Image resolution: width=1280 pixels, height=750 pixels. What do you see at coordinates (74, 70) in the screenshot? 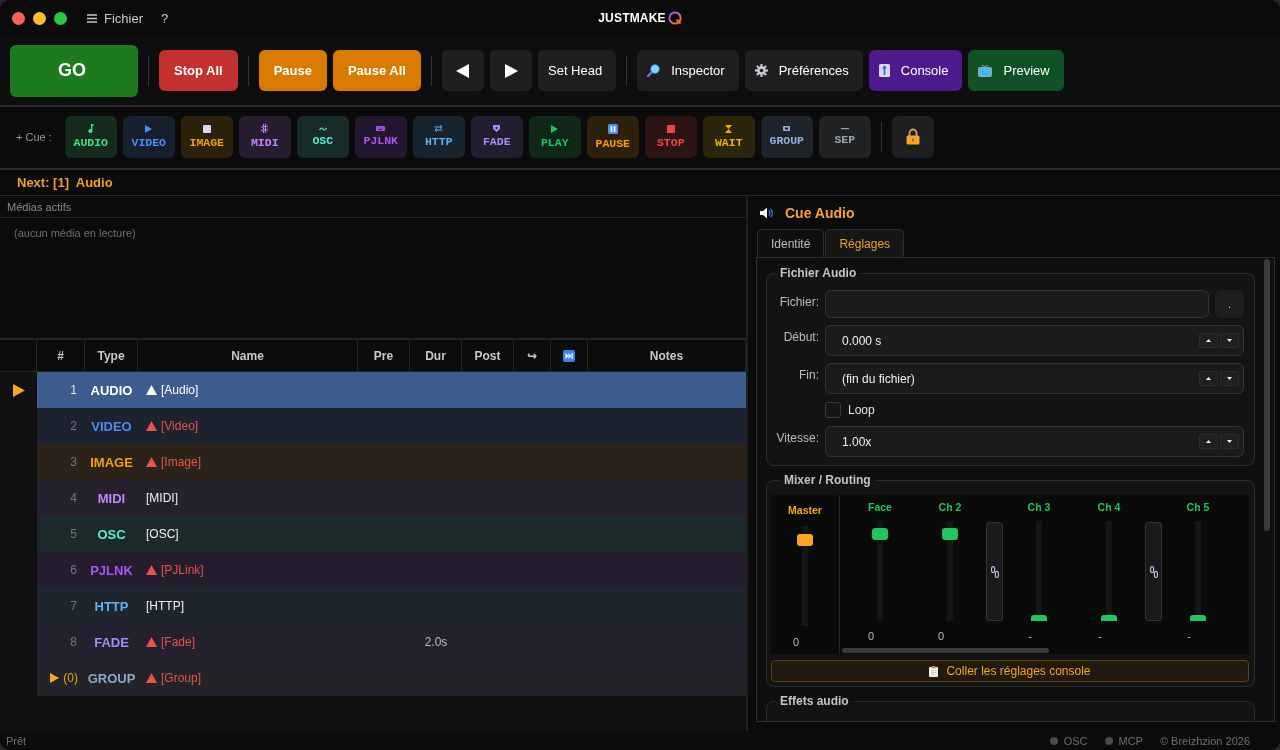
I see `toolbar-button: GO` at bounding box center [74, 70].